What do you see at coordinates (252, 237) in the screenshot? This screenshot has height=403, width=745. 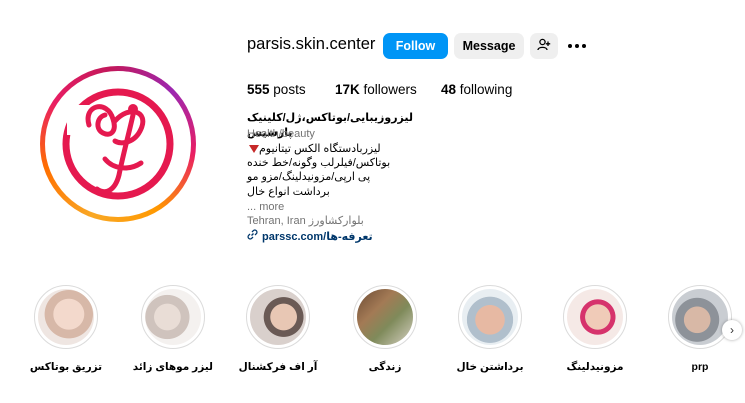 I see `link-icon` at bounding box center [252, 237].